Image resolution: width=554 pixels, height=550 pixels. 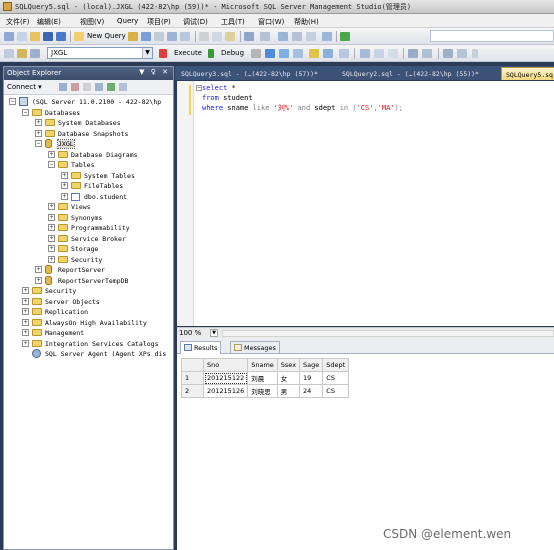 I want to click on grid-cell: 24, so click(x=311, y=391).